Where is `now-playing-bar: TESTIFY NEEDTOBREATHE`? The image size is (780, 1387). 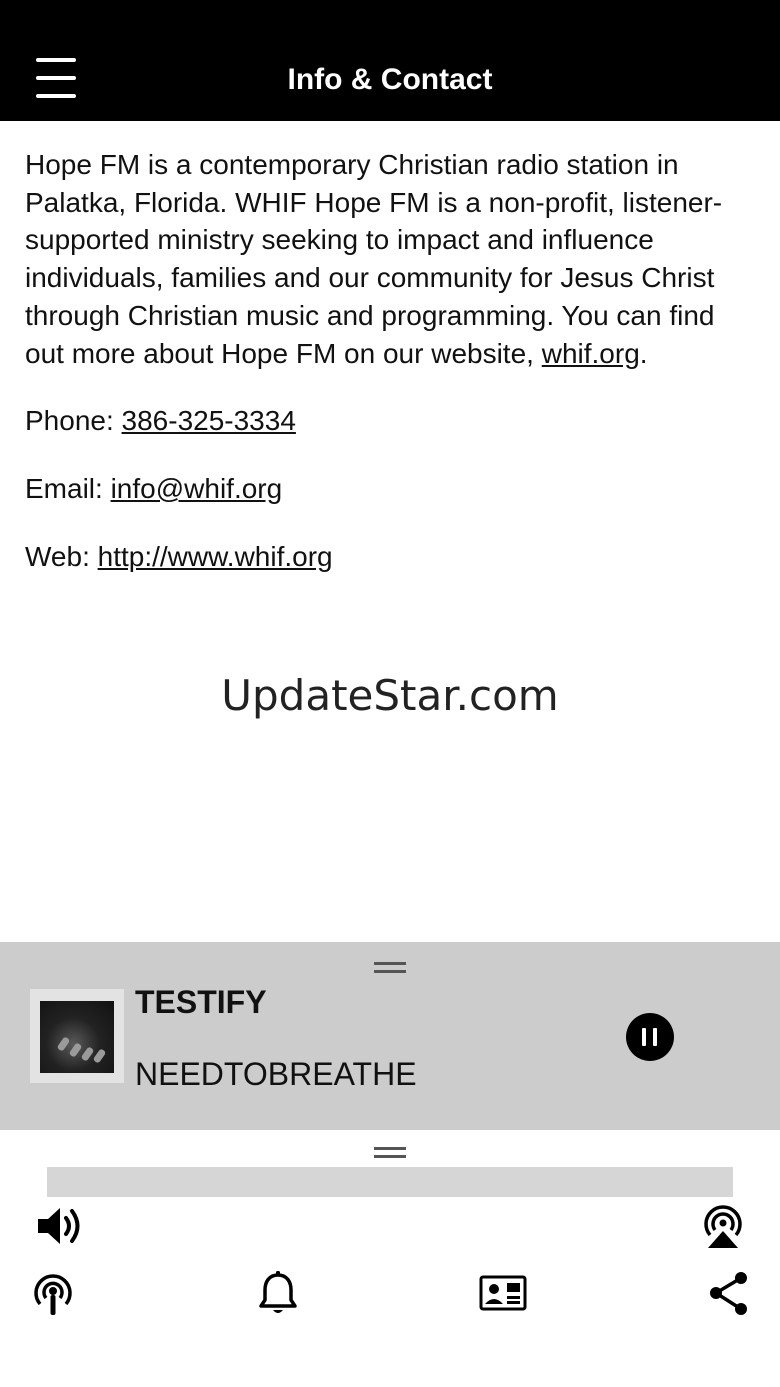
now-playing-bar: TESTIFY NEEDTOBREATHE is located at coordinates (390, 1036).